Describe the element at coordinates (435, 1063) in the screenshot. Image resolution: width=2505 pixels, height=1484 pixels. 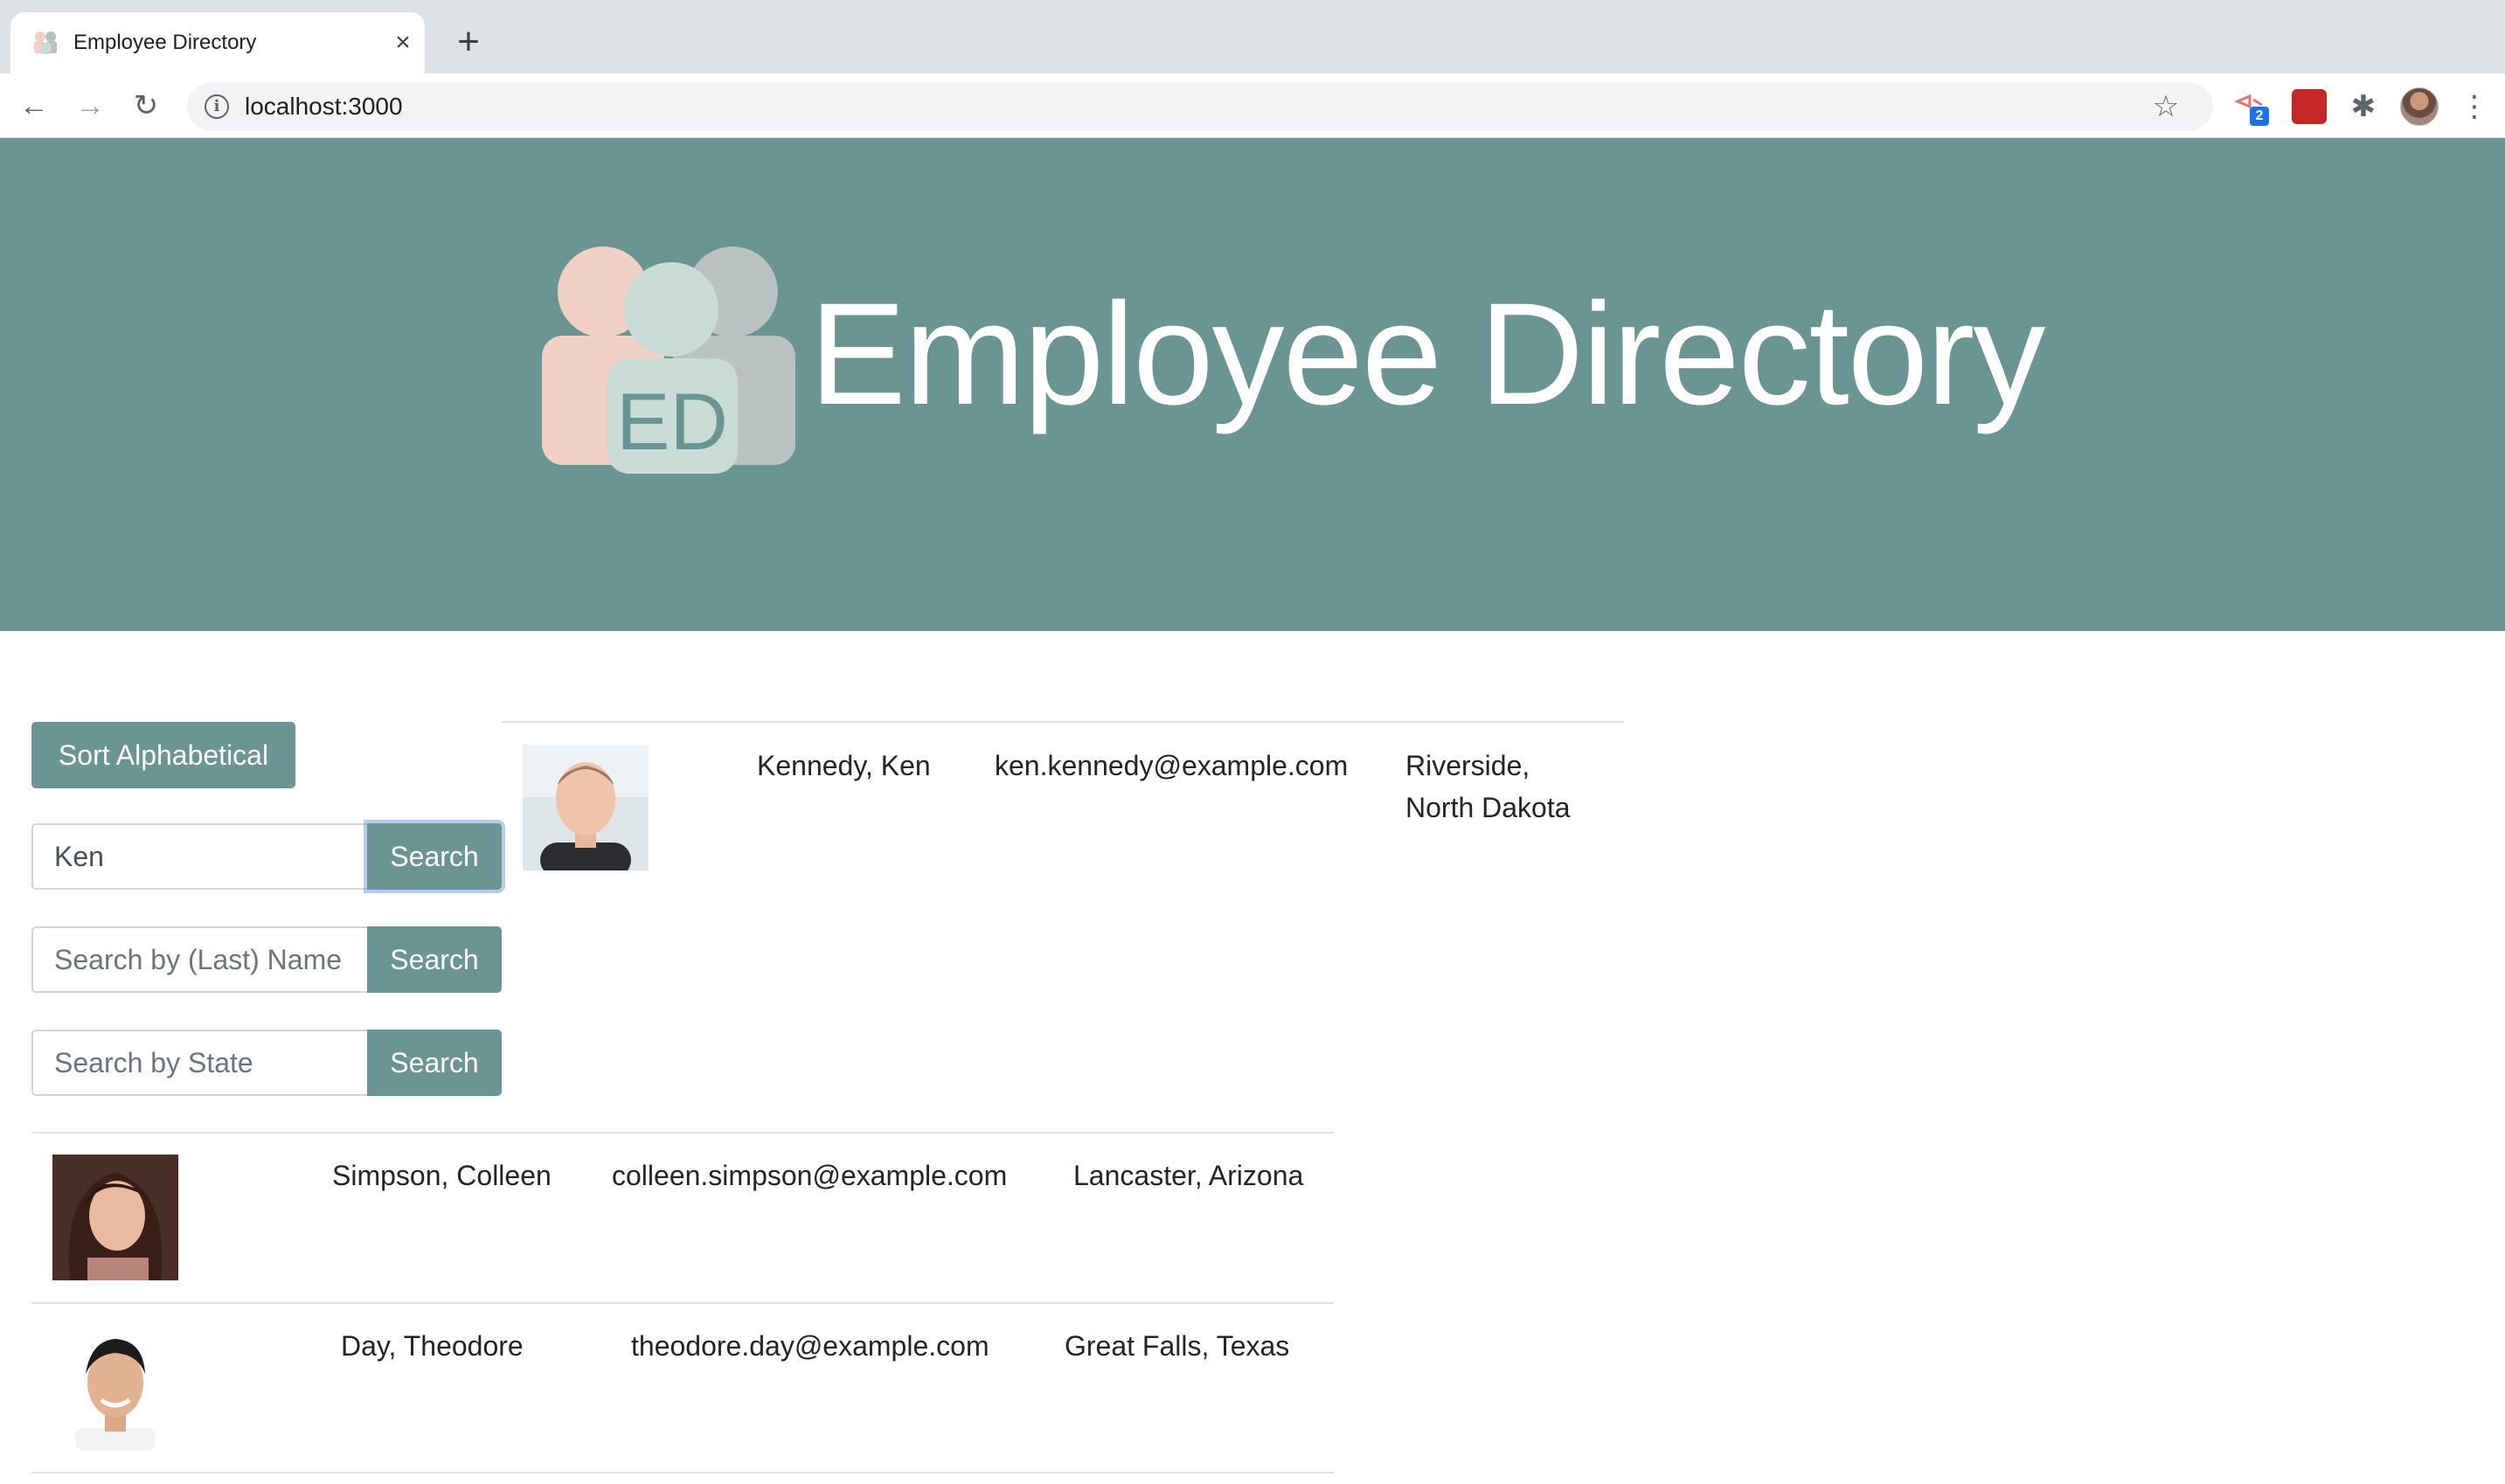
I see `state-search-button: Search` at that location.